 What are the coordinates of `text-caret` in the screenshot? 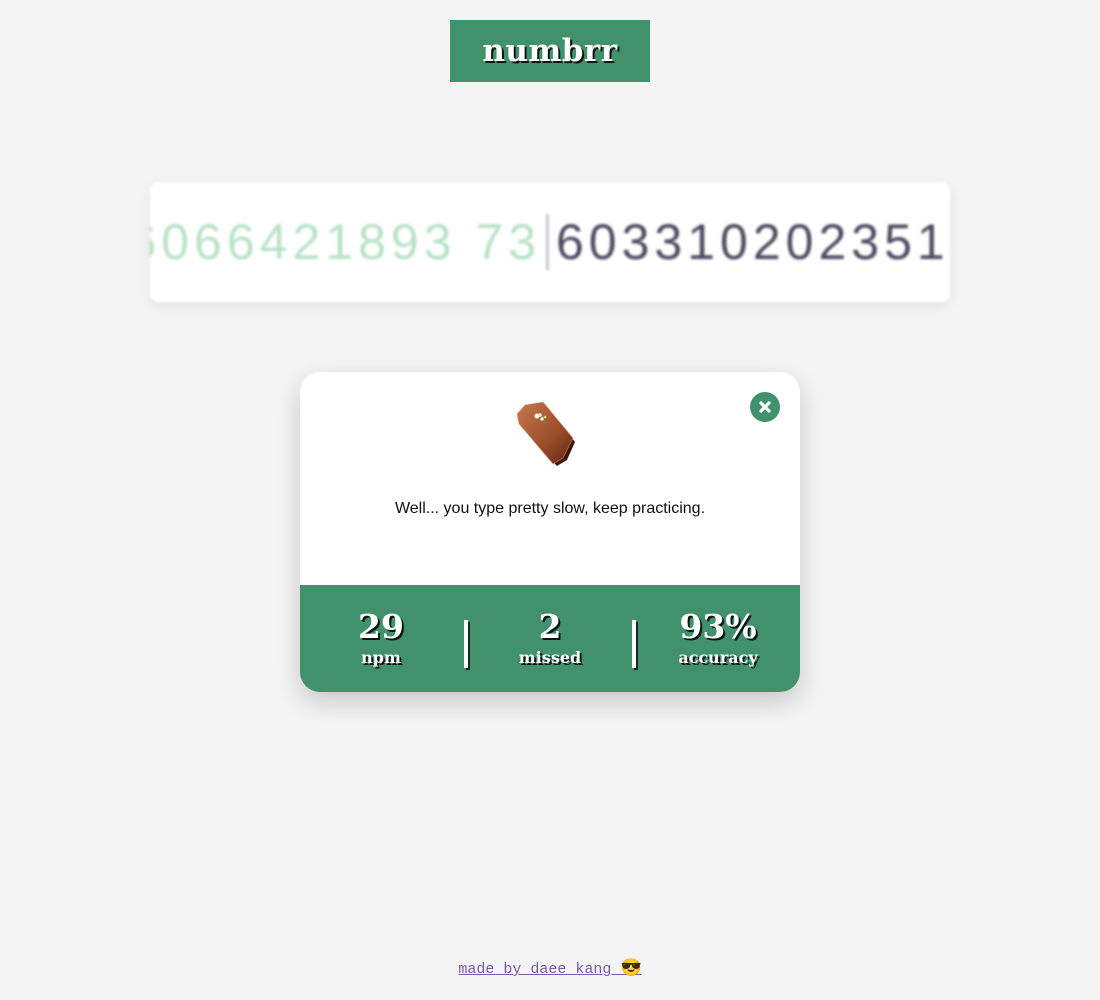 It's located at (547, 242).